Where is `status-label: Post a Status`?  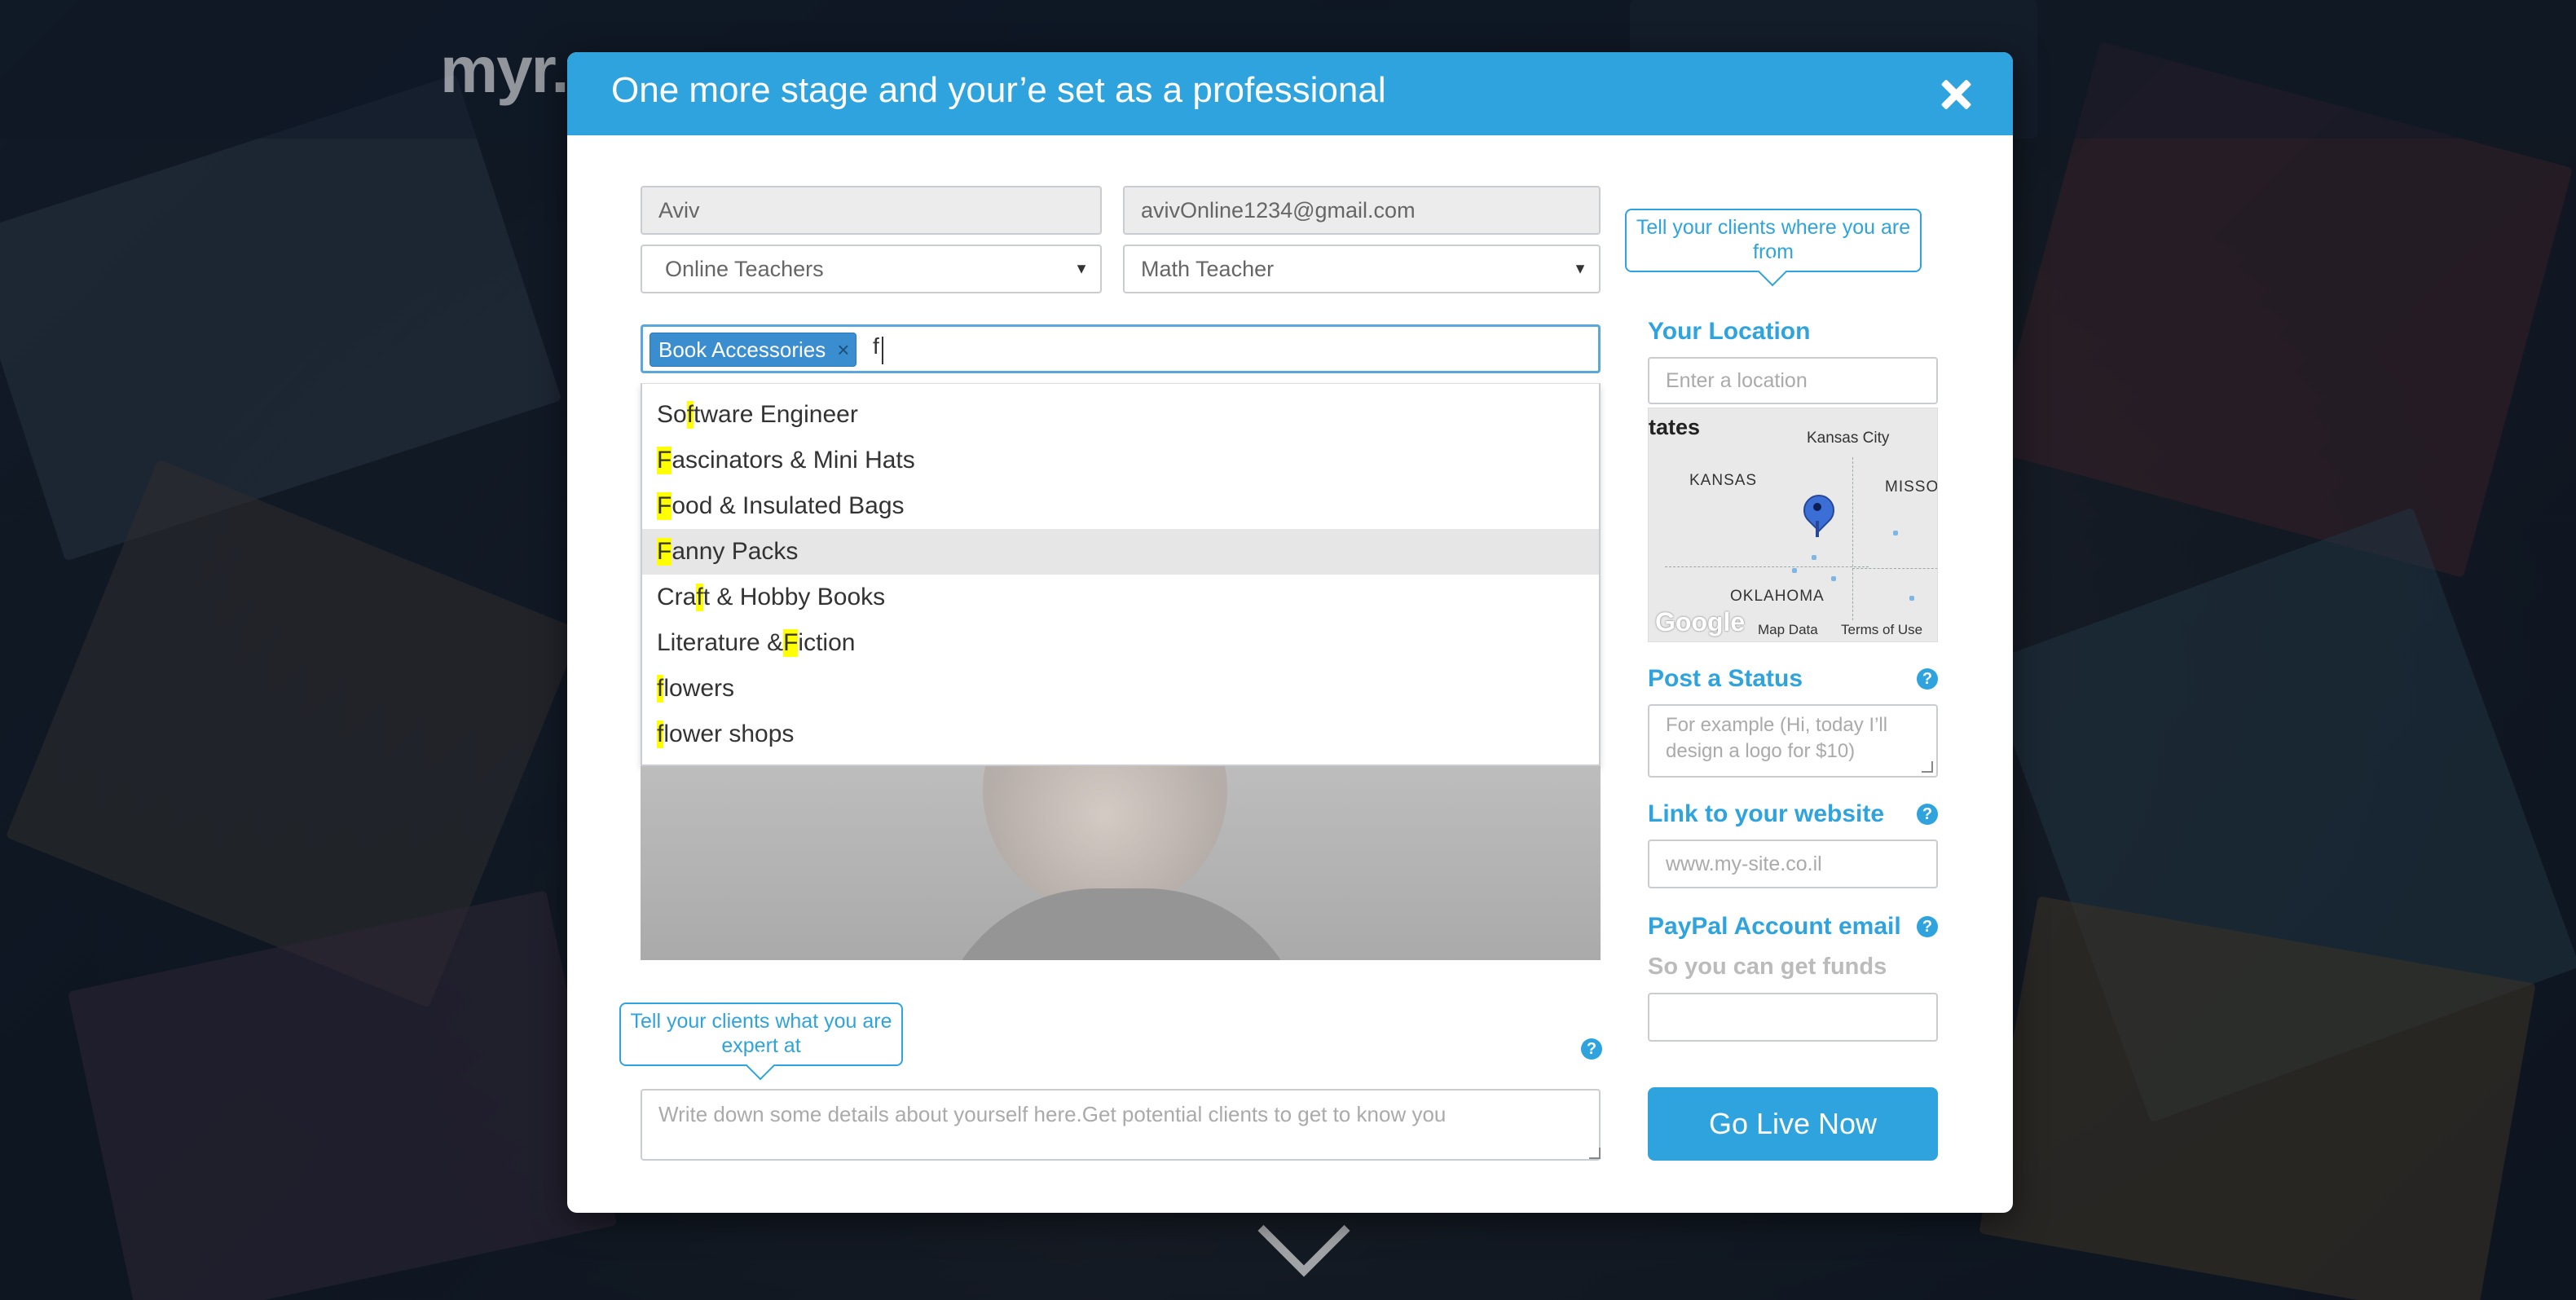
status-label: Post a Status is located at coordinates (1726, 678).